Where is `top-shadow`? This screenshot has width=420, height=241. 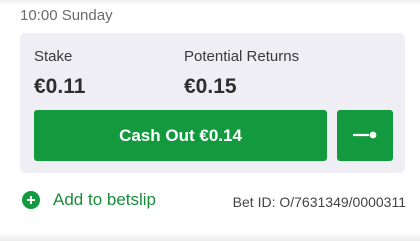
top-shadow is located at coordinates (210, 3).